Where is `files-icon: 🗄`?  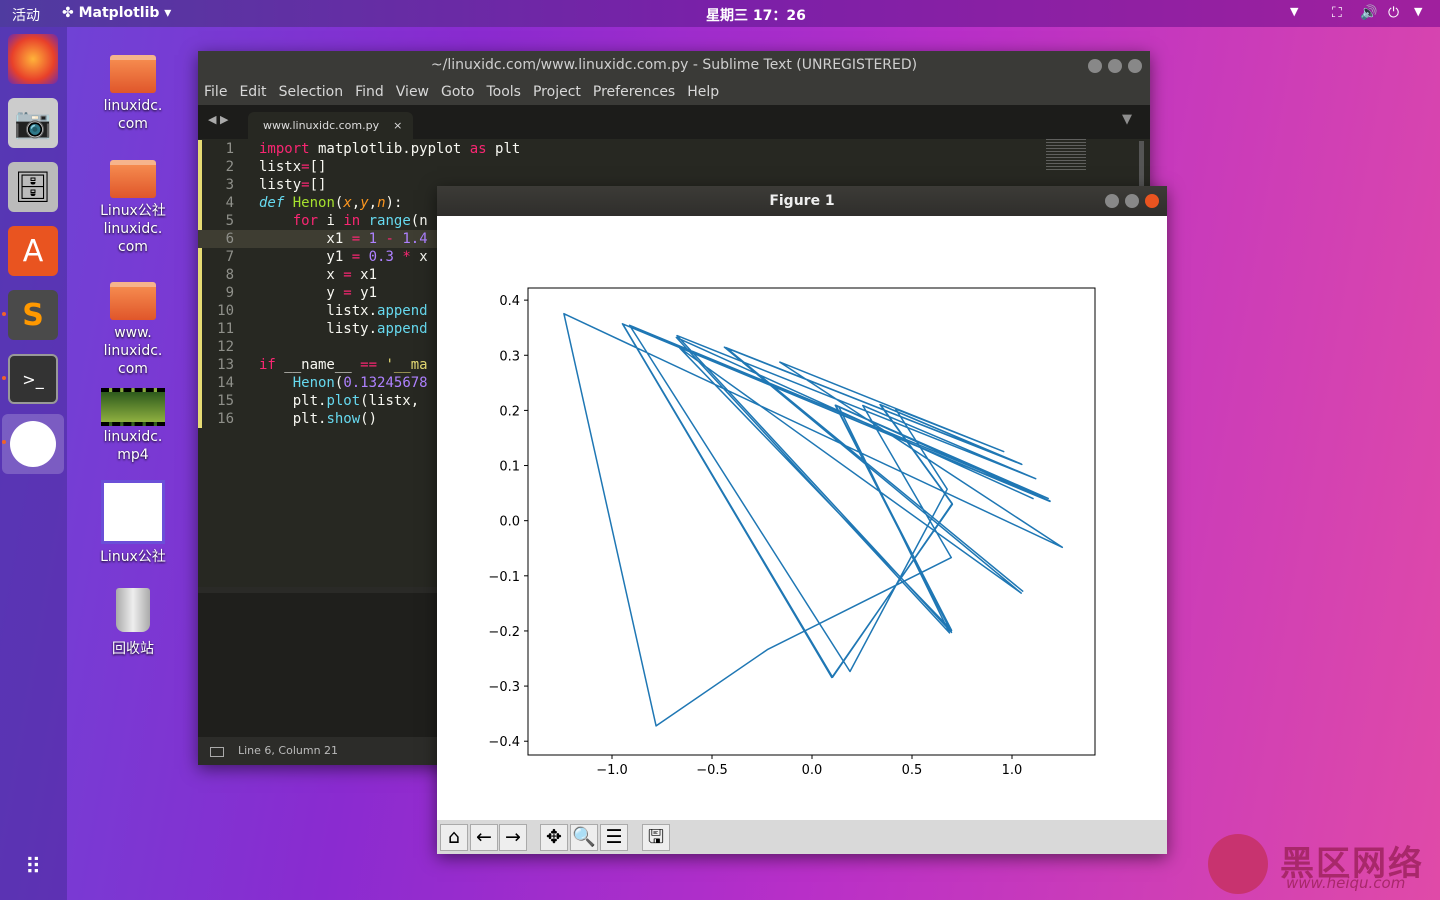
files-icon: 🗄 is located at coordinates (33, 187).